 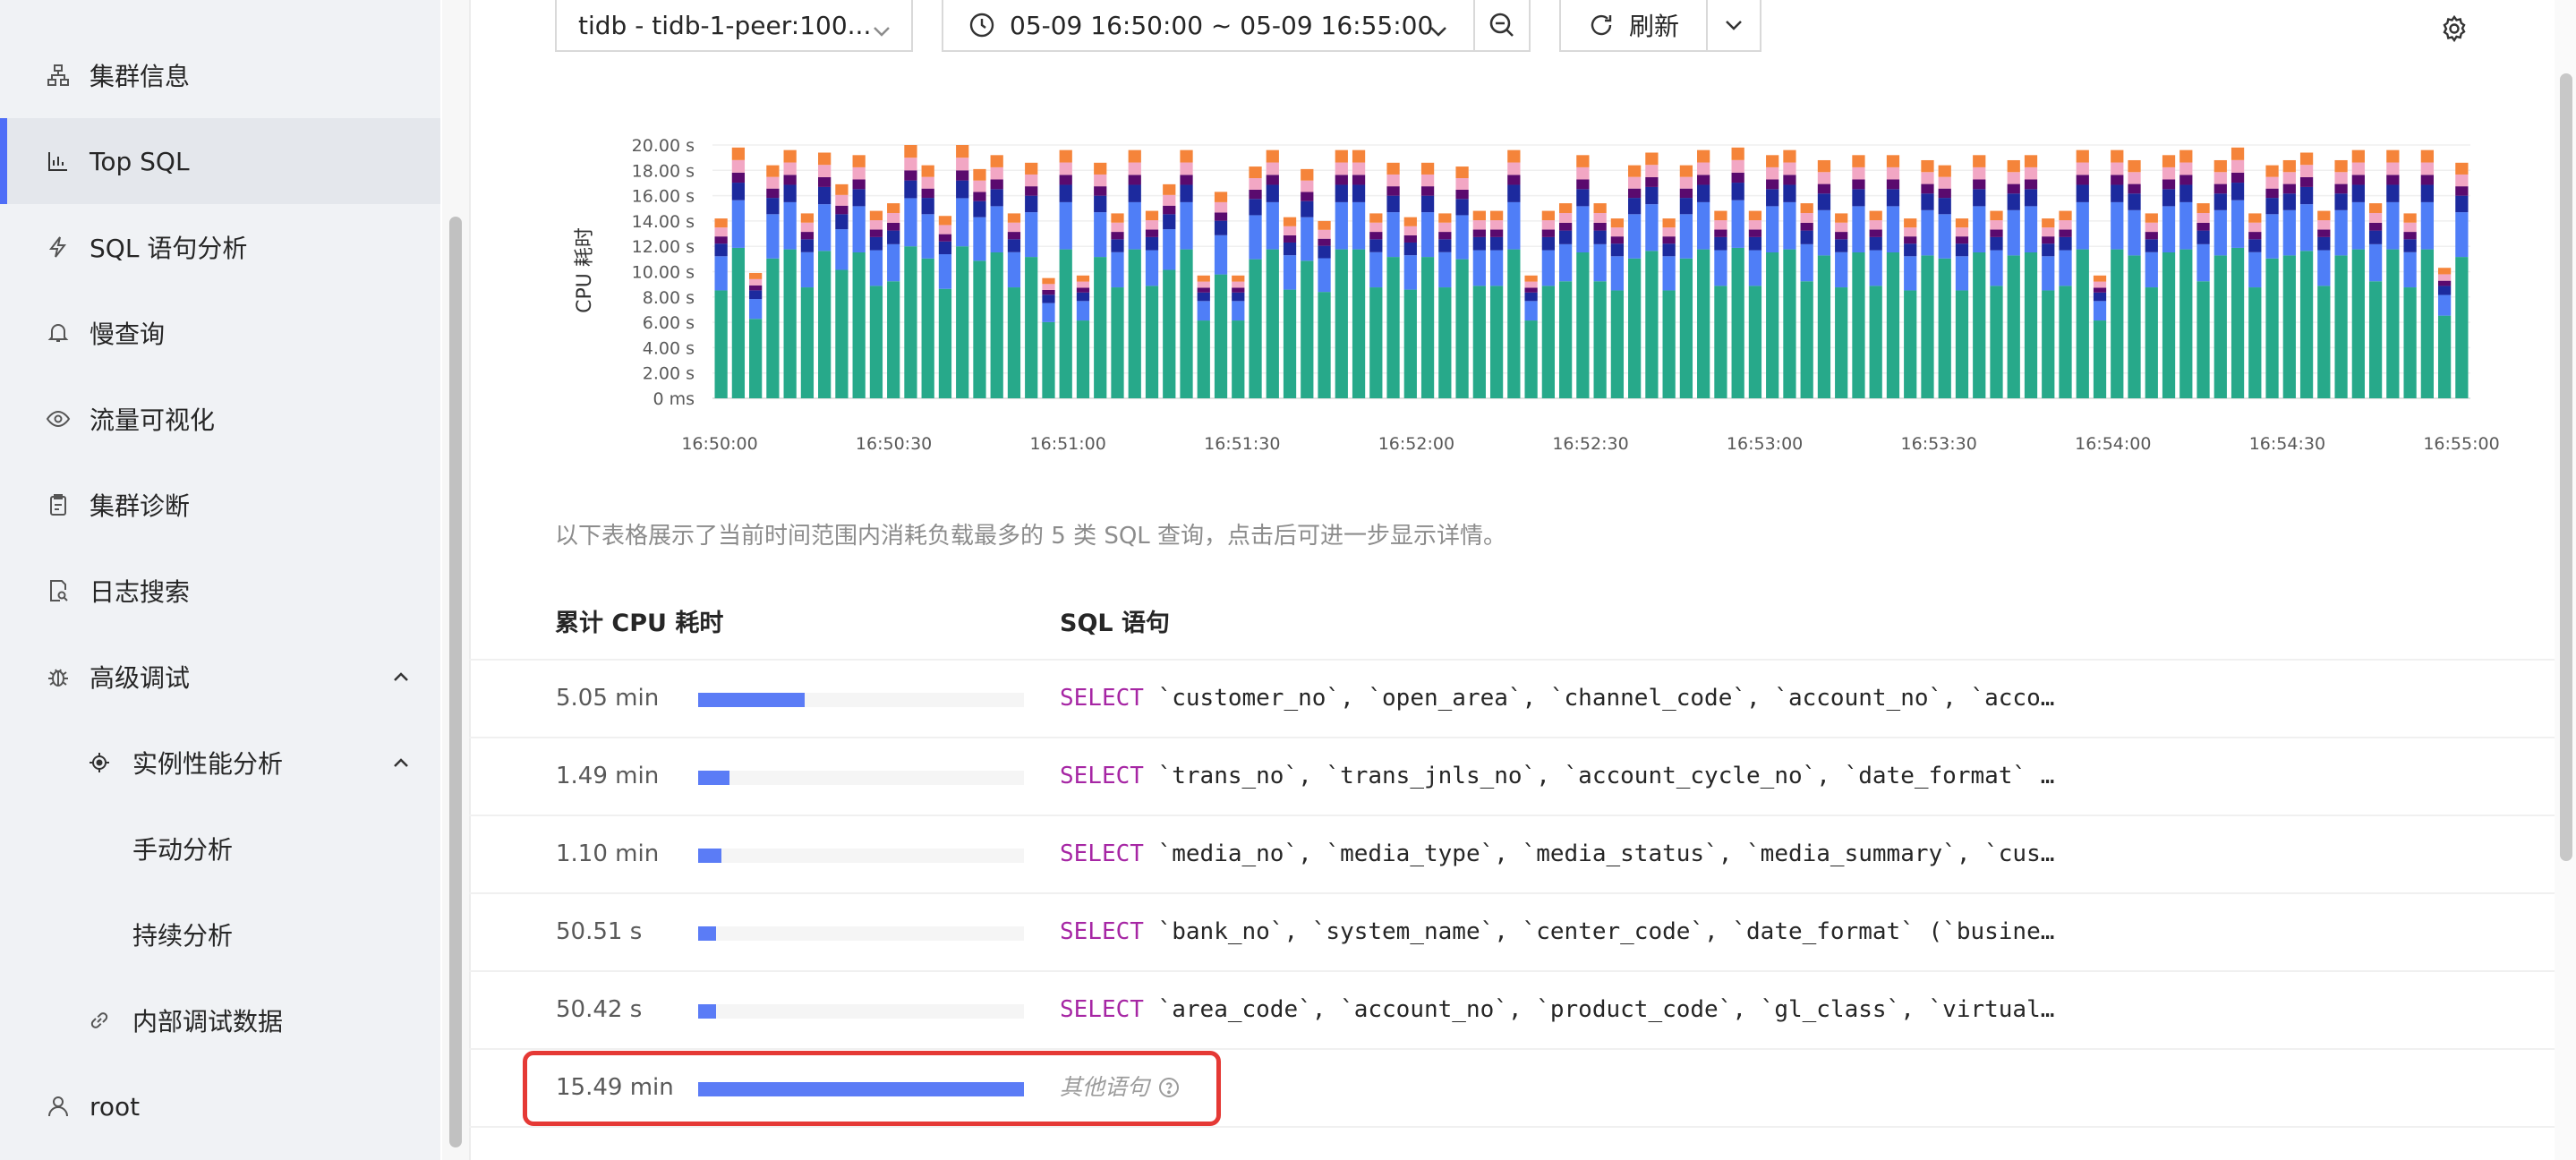 I want to click on time-range-picker: 05-09 16:50:00 ~ 05-09 16:55:00, so click(x=1208, y=26).